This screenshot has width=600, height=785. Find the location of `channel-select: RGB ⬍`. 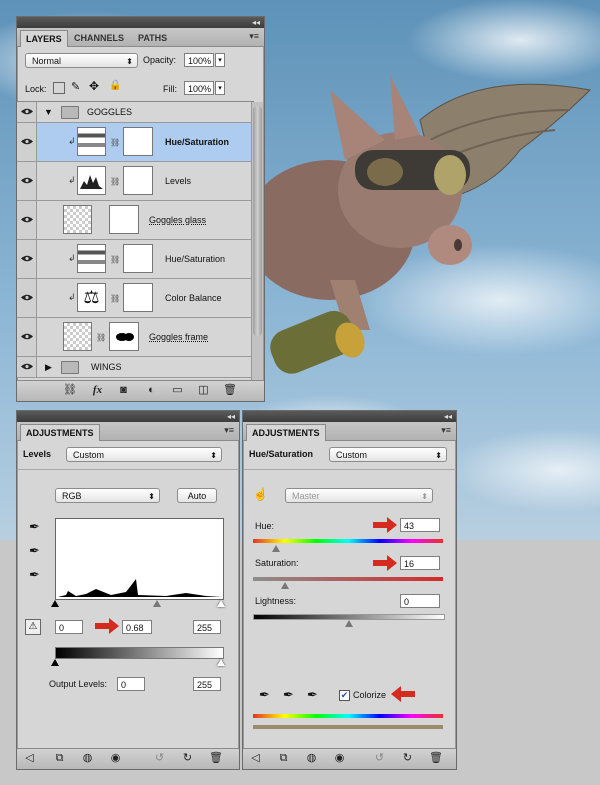

channel-select: RGB ⬍ is located at coordinates (107, 495).